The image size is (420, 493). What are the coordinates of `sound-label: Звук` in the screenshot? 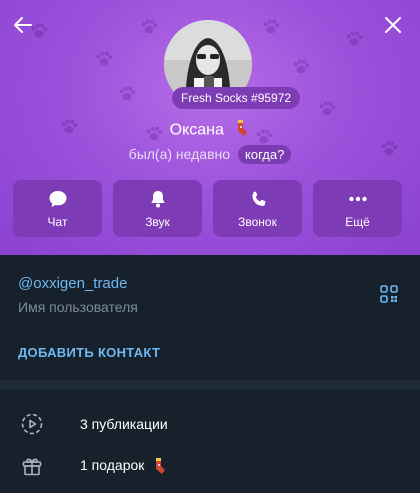 It's located at (157, 221).